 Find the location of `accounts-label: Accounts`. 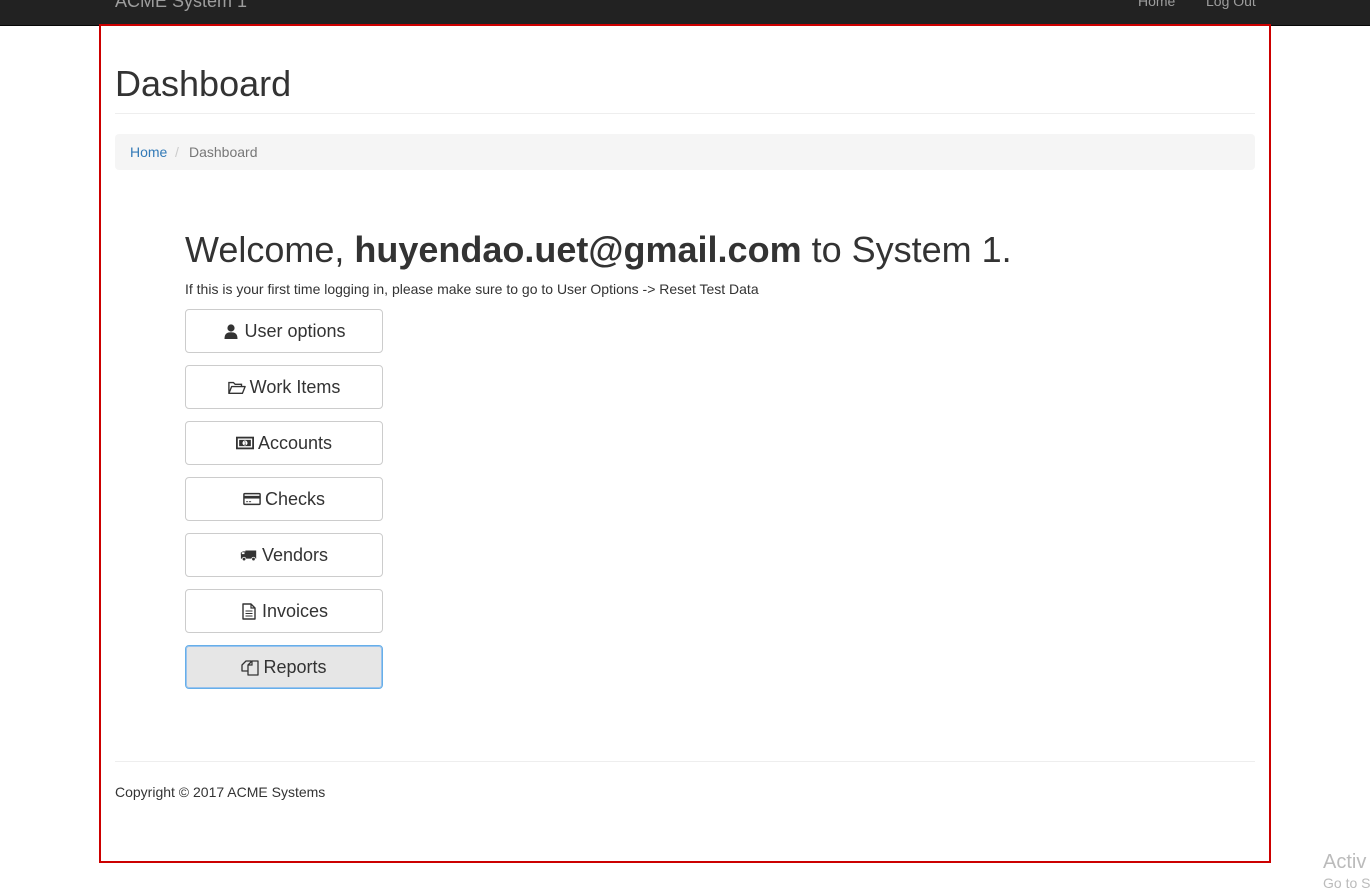

accounts-label: Accounts is located at coordinates (295, 442).